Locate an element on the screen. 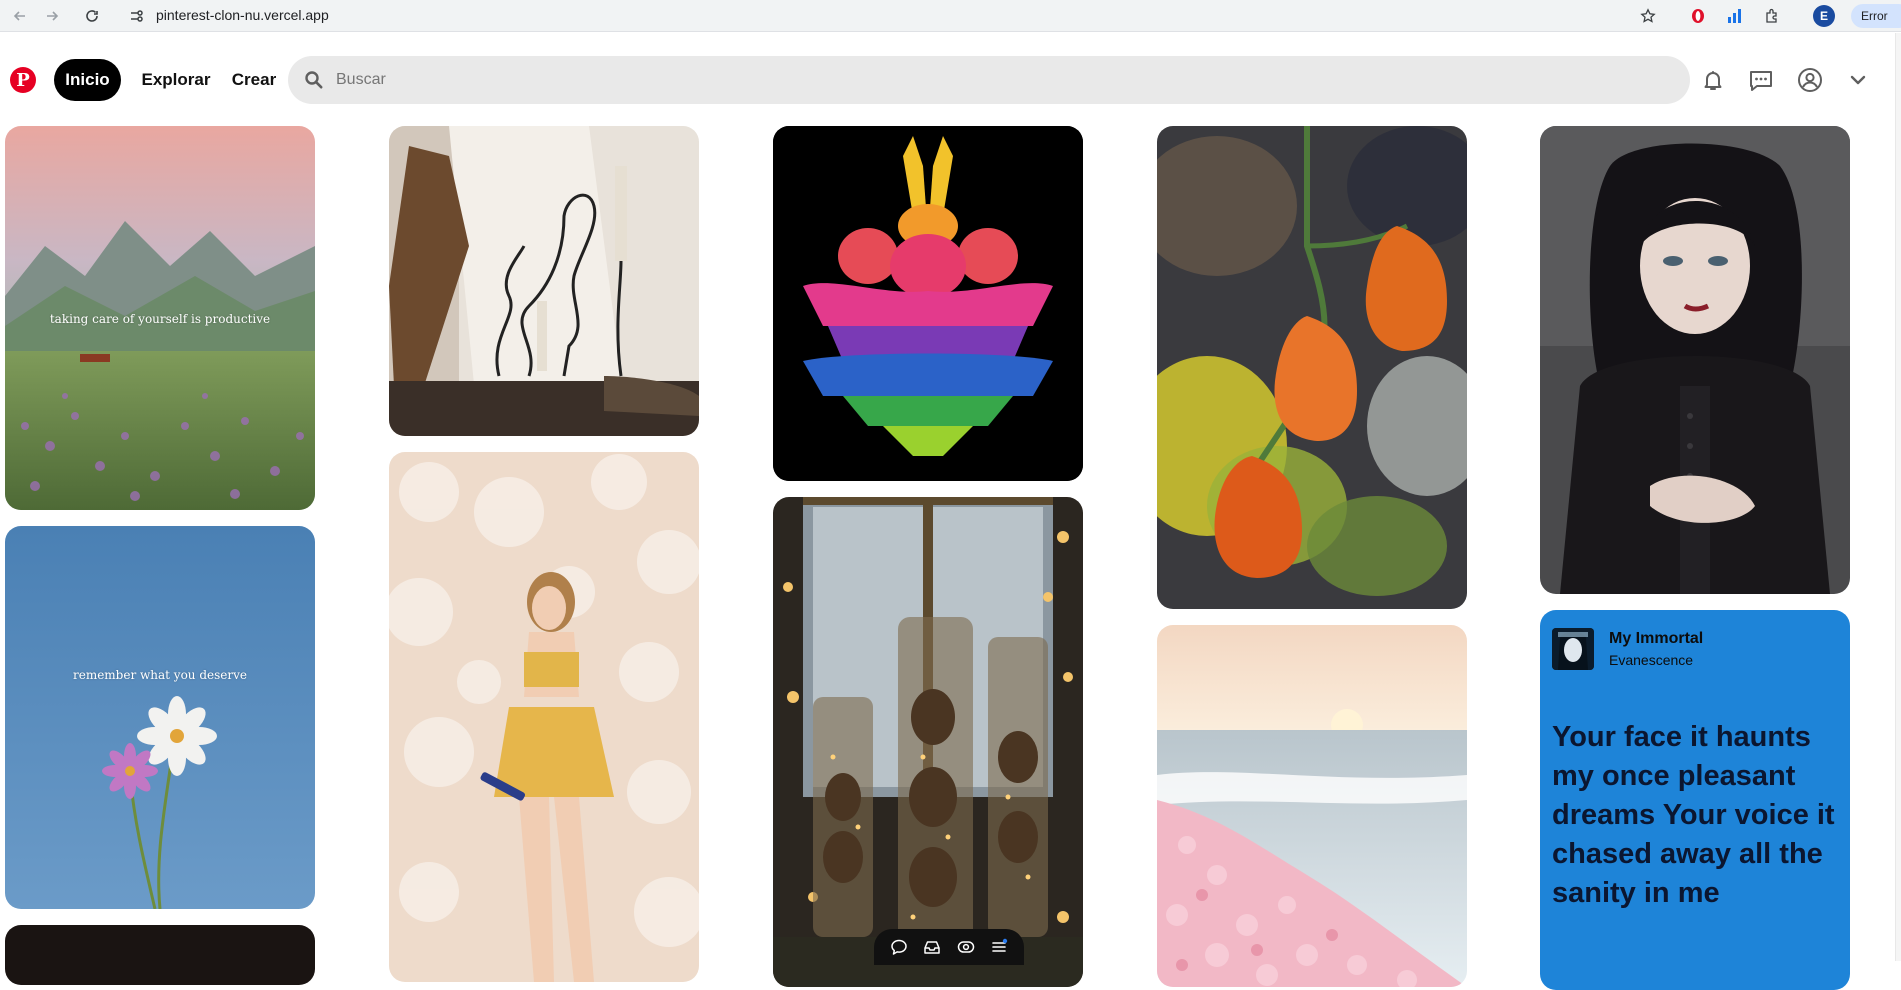  pin-swimmers is located at coordinates (928, 303).